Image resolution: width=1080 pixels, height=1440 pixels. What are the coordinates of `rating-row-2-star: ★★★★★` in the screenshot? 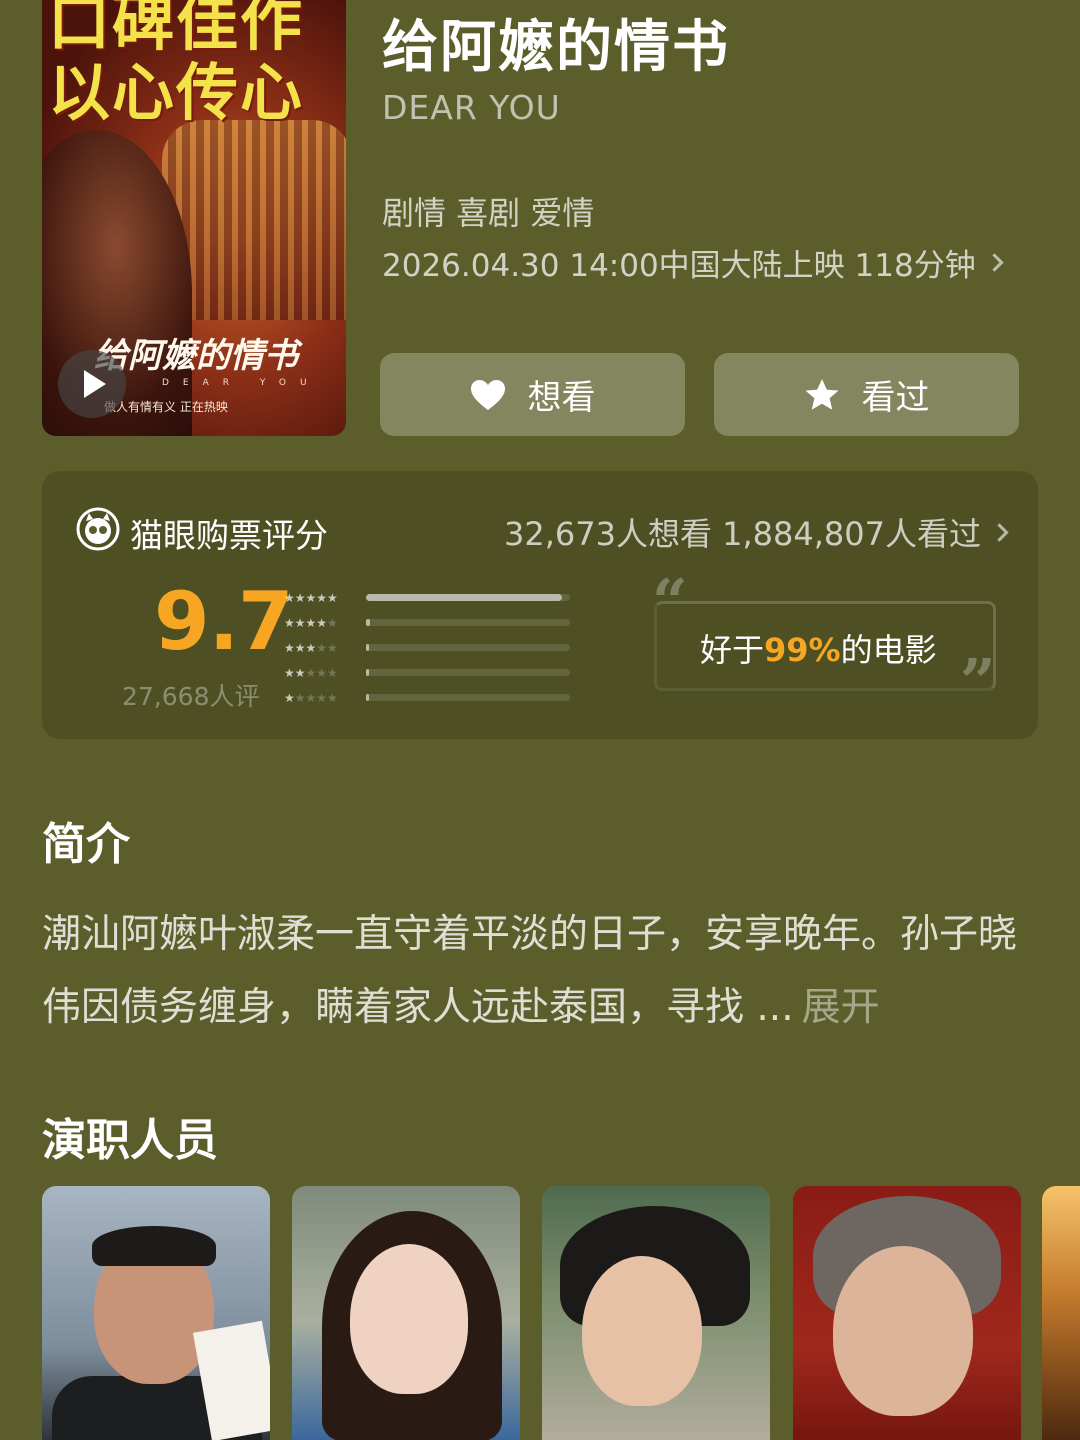 It's located at (434, 672).